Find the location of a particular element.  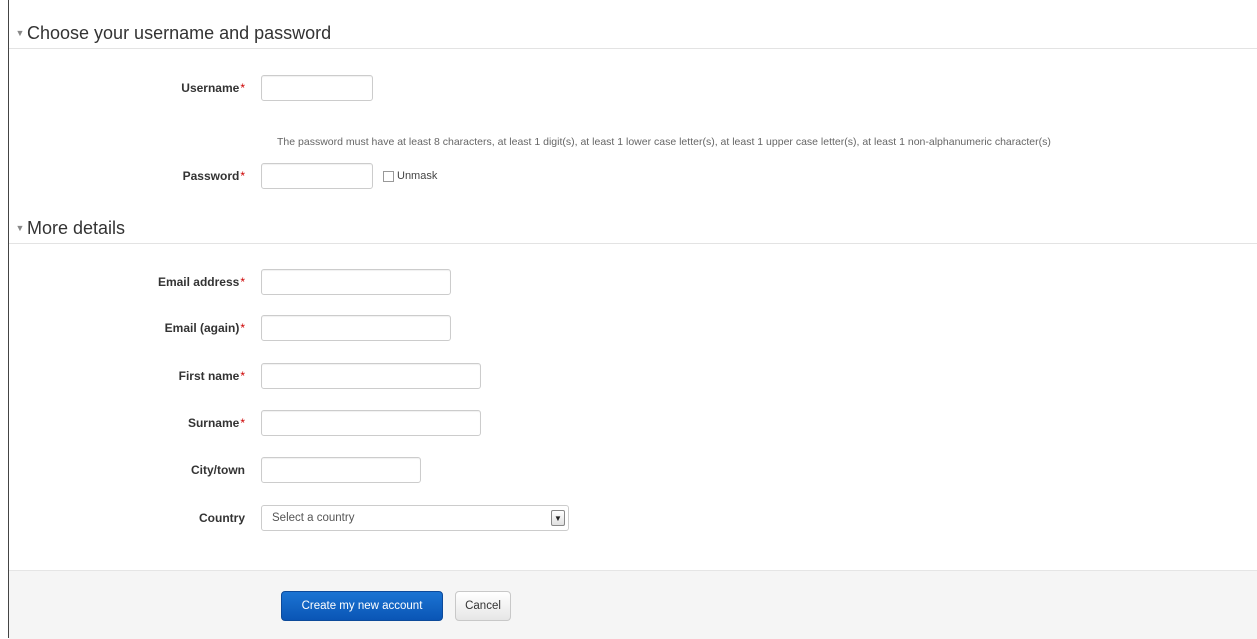

city-row: City/town is located at coordinates (633, 470).